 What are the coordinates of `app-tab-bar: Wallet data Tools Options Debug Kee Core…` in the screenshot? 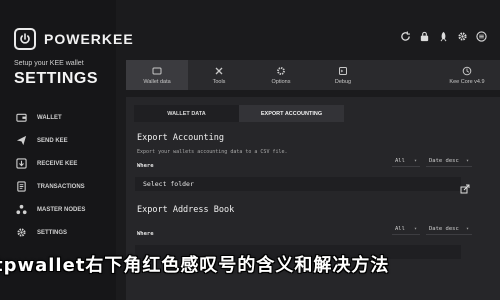 It's located at (313, 75).